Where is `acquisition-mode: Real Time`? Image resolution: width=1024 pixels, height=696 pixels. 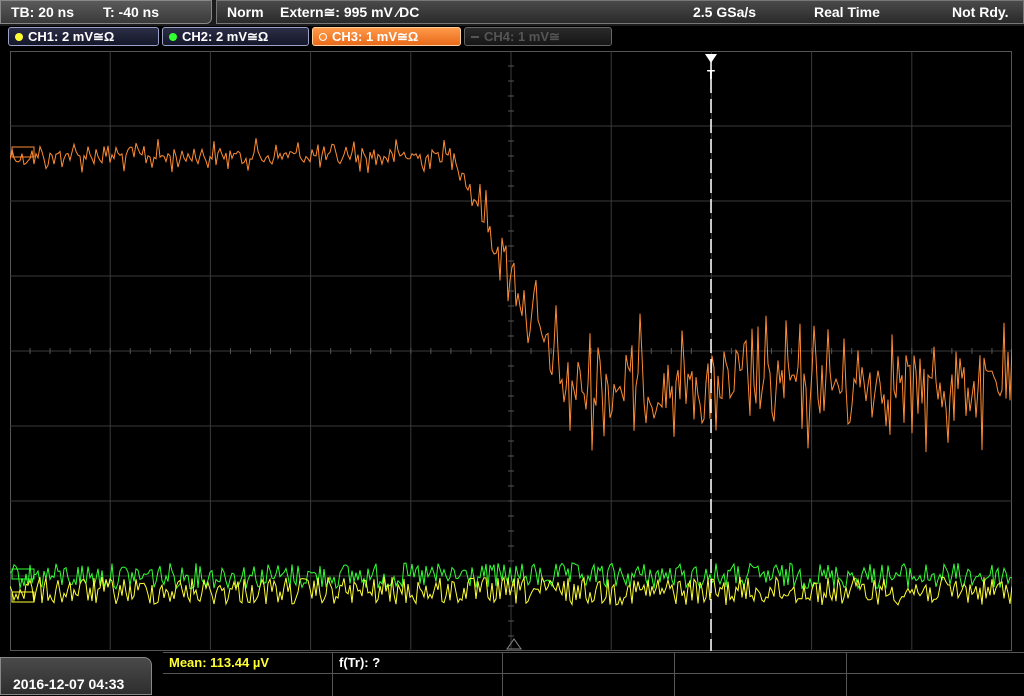 acquisition-mode: Real Time is located at coordinates (847, 12).